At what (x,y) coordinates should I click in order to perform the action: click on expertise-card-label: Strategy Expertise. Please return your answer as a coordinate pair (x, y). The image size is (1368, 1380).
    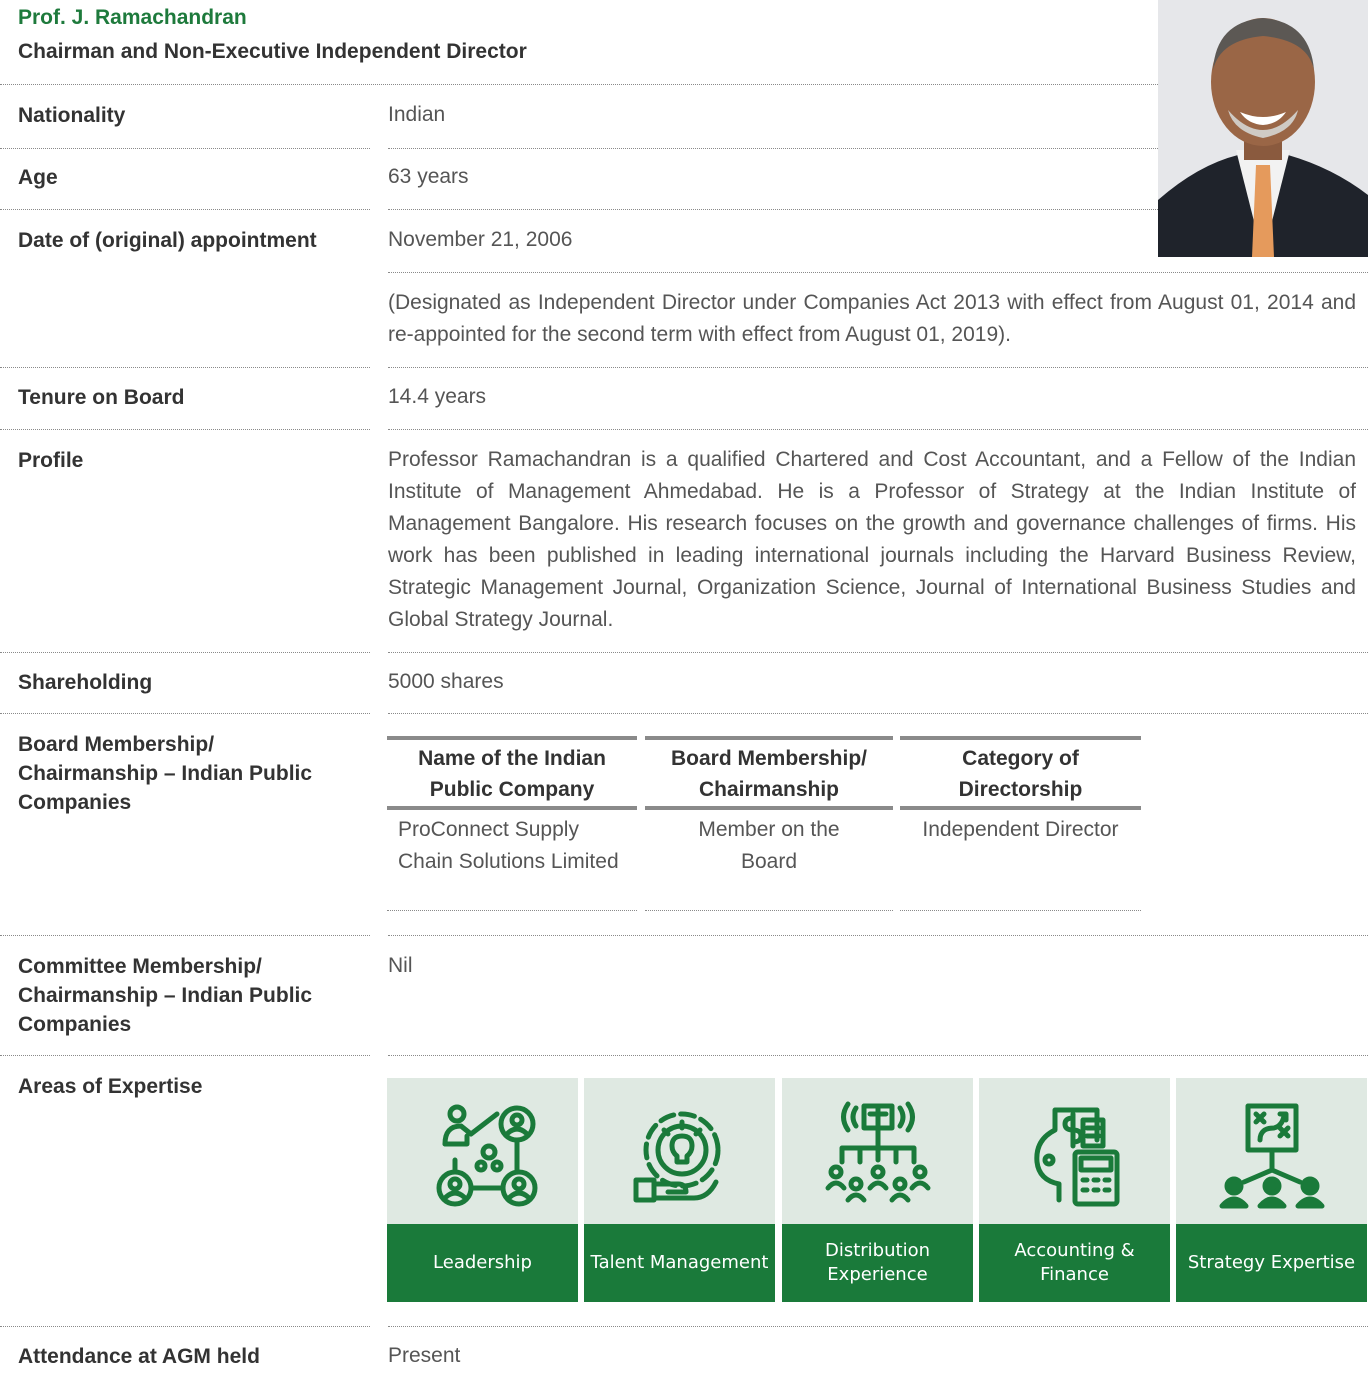
    Looking at the image, I should click on (1271, 1263).